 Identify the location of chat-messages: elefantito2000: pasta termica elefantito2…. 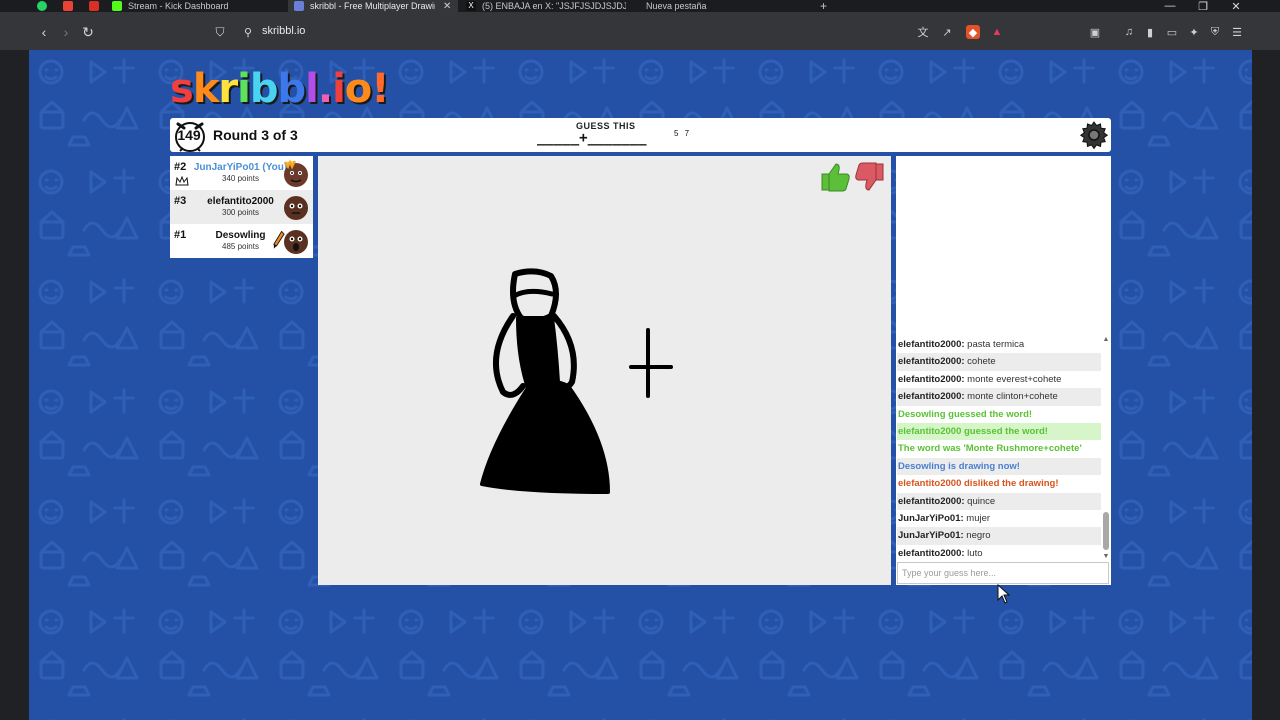
(999, 448).